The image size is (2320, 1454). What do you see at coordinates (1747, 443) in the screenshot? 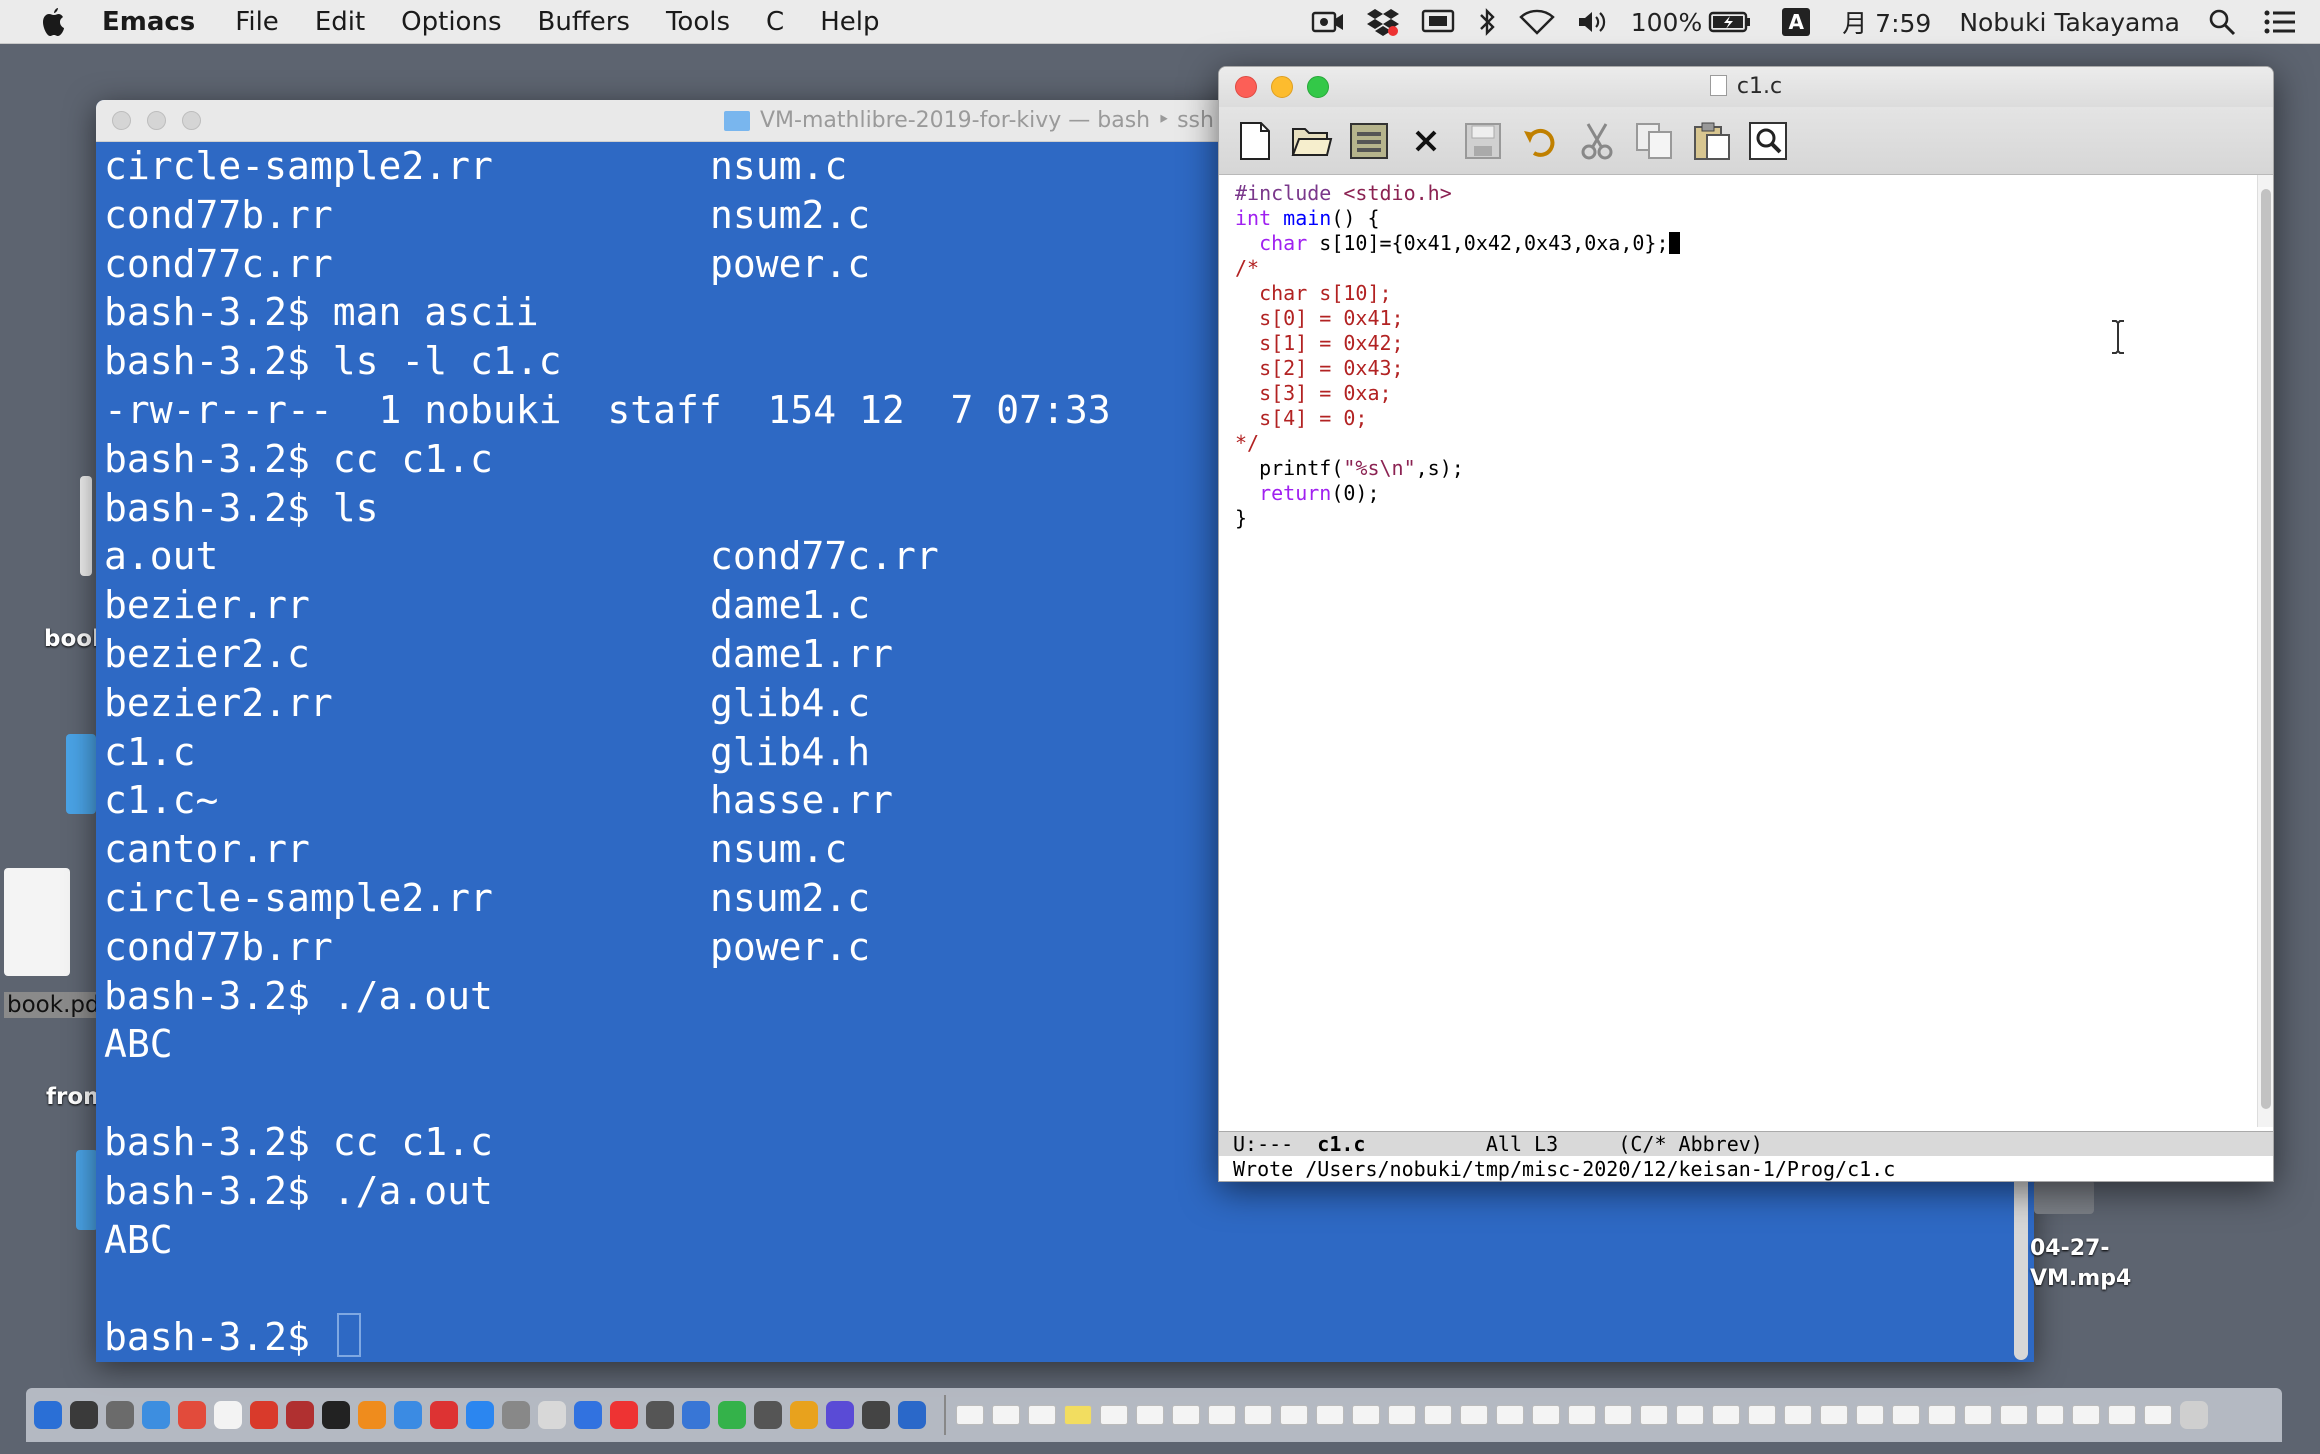
I see `code-comment-close: */` at bounding box center [1747, 443].